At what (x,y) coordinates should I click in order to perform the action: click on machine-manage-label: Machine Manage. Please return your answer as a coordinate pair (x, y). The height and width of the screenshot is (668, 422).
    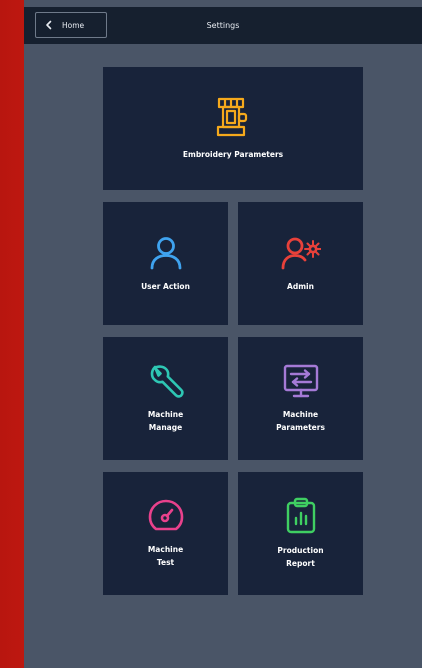
    Looking at the image, I should click on (165, 421).